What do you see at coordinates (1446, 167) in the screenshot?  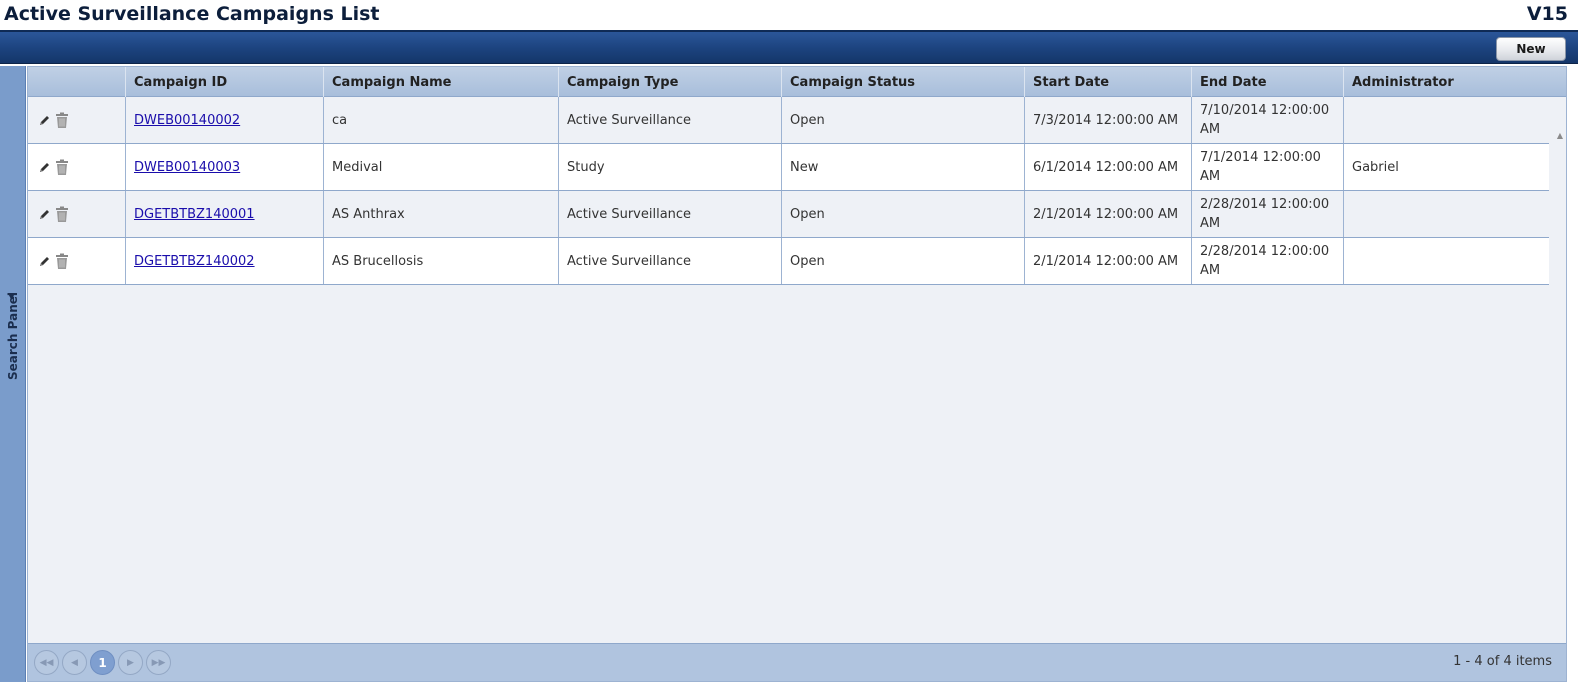 I see `administrator-cell: Gabriel` at bounding box center [1446, 167].